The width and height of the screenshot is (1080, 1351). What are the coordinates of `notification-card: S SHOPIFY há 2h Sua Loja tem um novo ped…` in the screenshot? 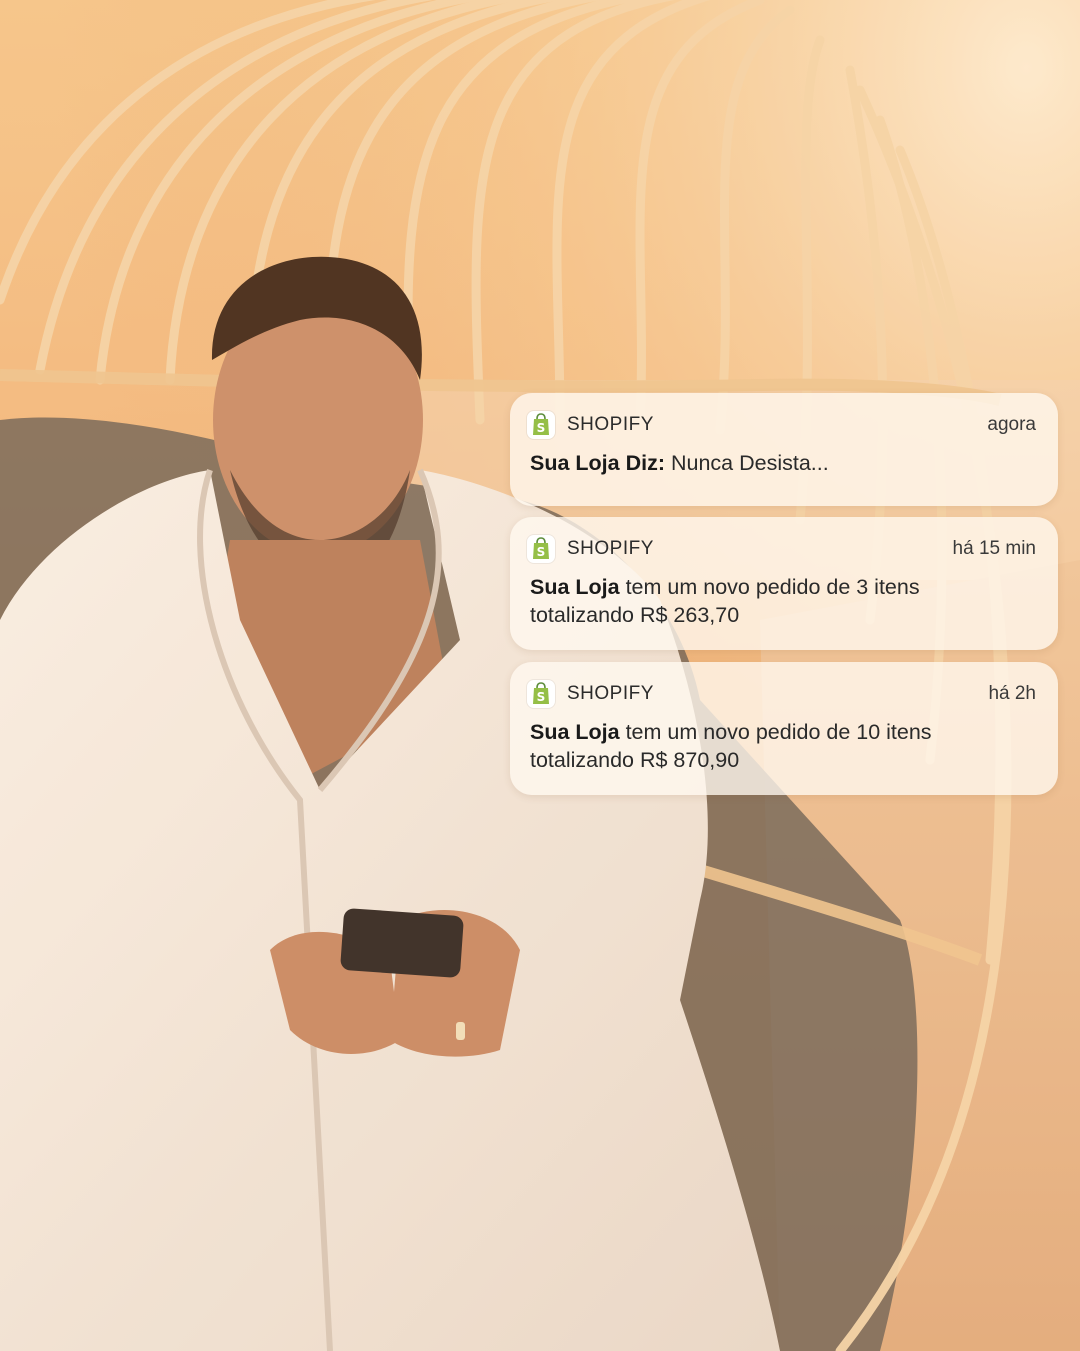 It's located at (784, 728).